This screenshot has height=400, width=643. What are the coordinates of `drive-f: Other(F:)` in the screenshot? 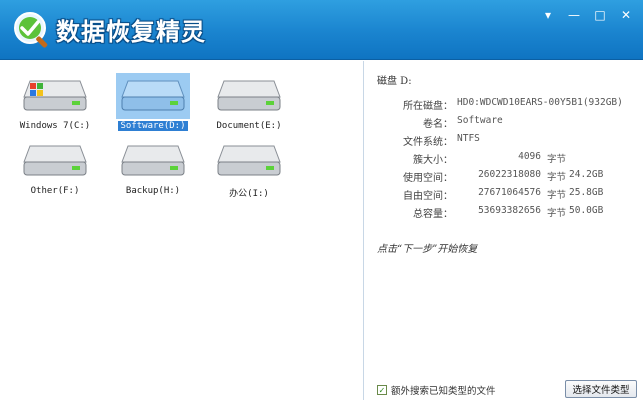 It's located at (55, 167).